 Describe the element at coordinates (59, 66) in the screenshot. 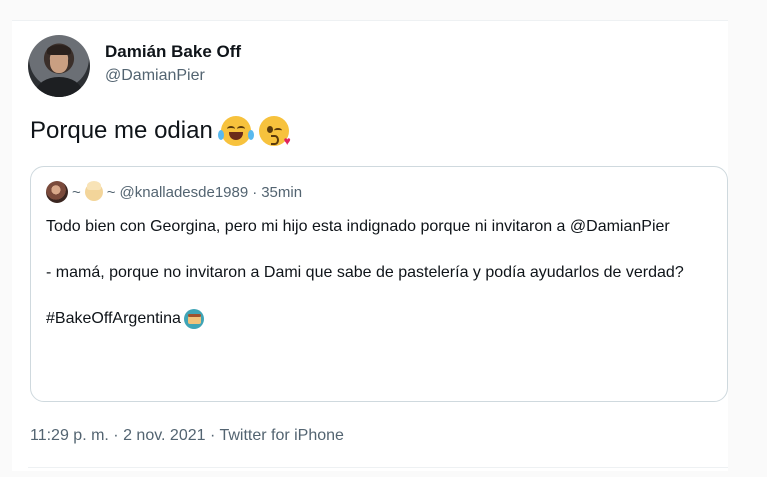

I see `avatar` at that location.